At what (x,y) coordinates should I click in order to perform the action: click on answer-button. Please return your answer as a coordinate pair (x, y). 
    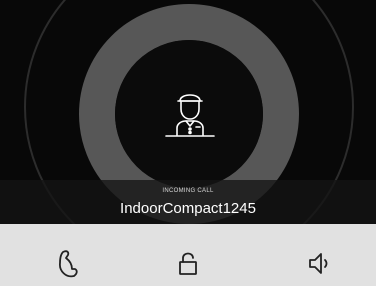
    Looking at the image, I should click on (67, 264).